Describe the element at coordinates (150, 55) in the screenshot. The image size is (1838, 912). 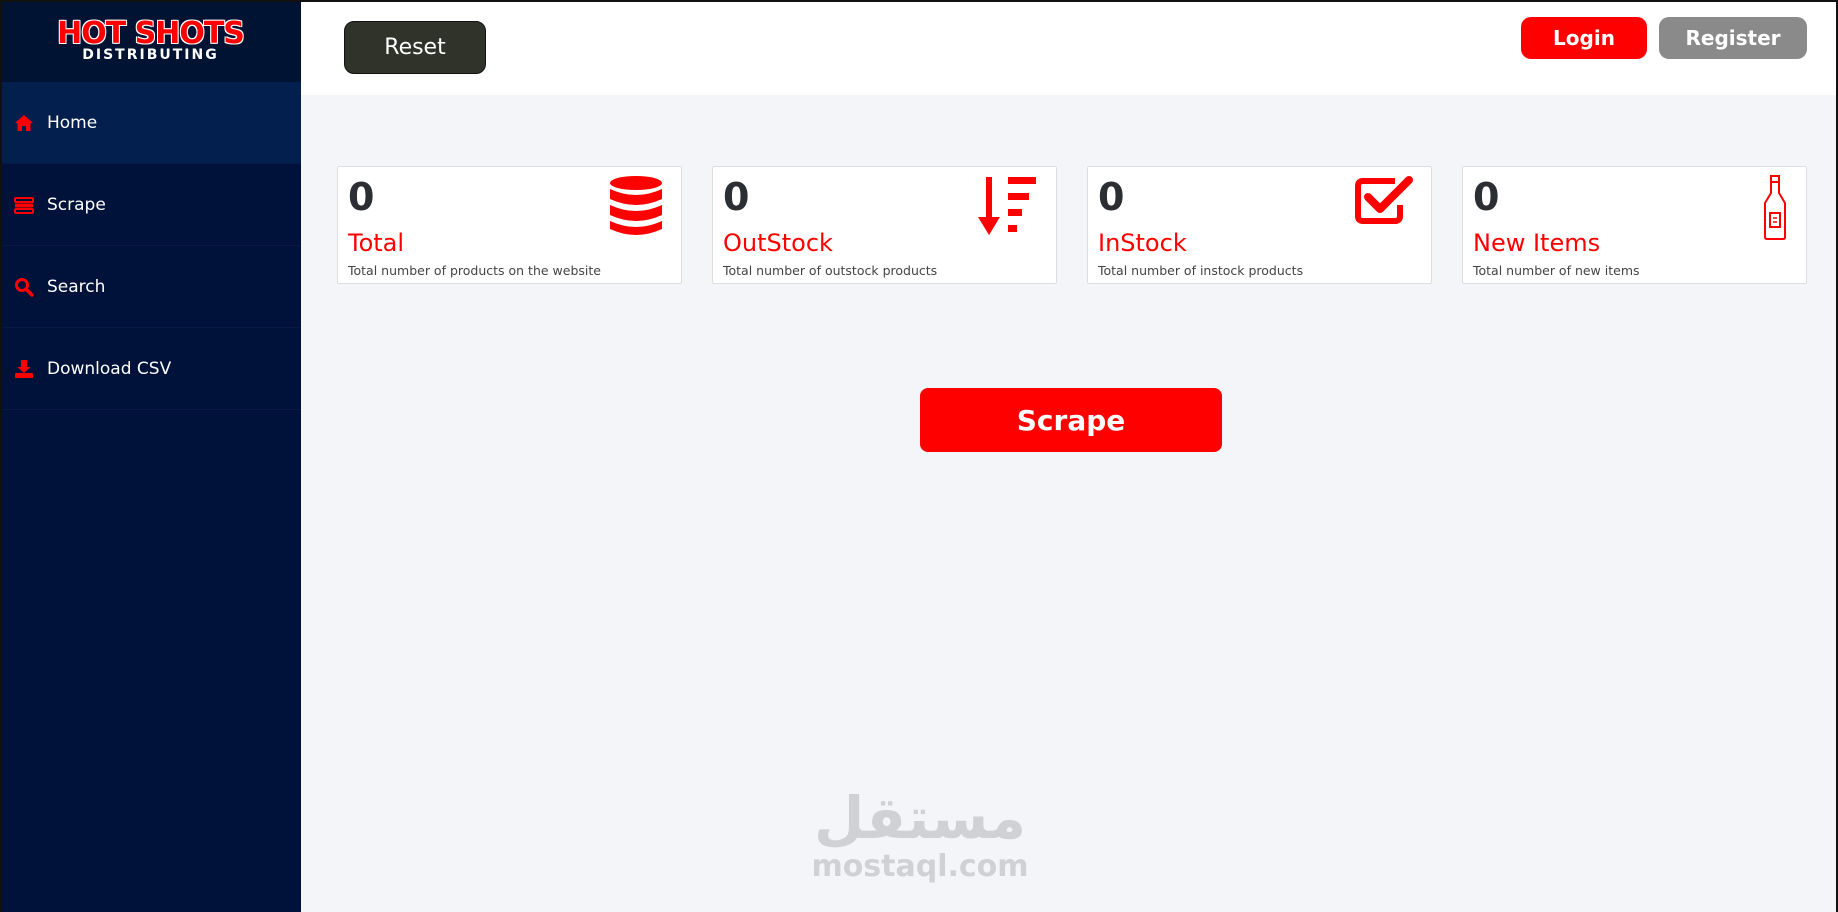
I see `logo-subtitle: DISTRIBUTING` at that location.